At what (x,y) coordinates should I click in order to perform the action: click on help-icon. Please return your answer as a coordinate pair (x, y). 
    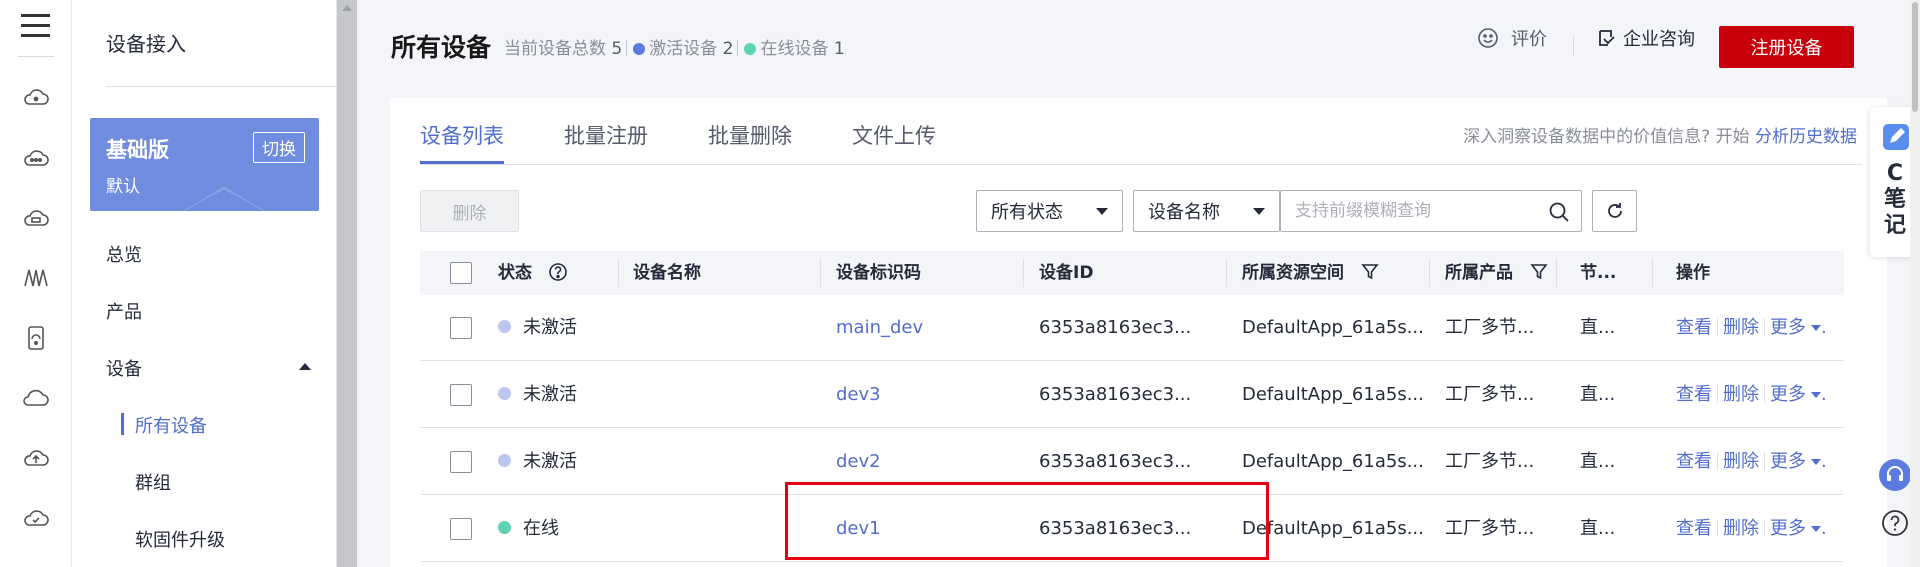
    Looking at the image, I should click on (558, 272).